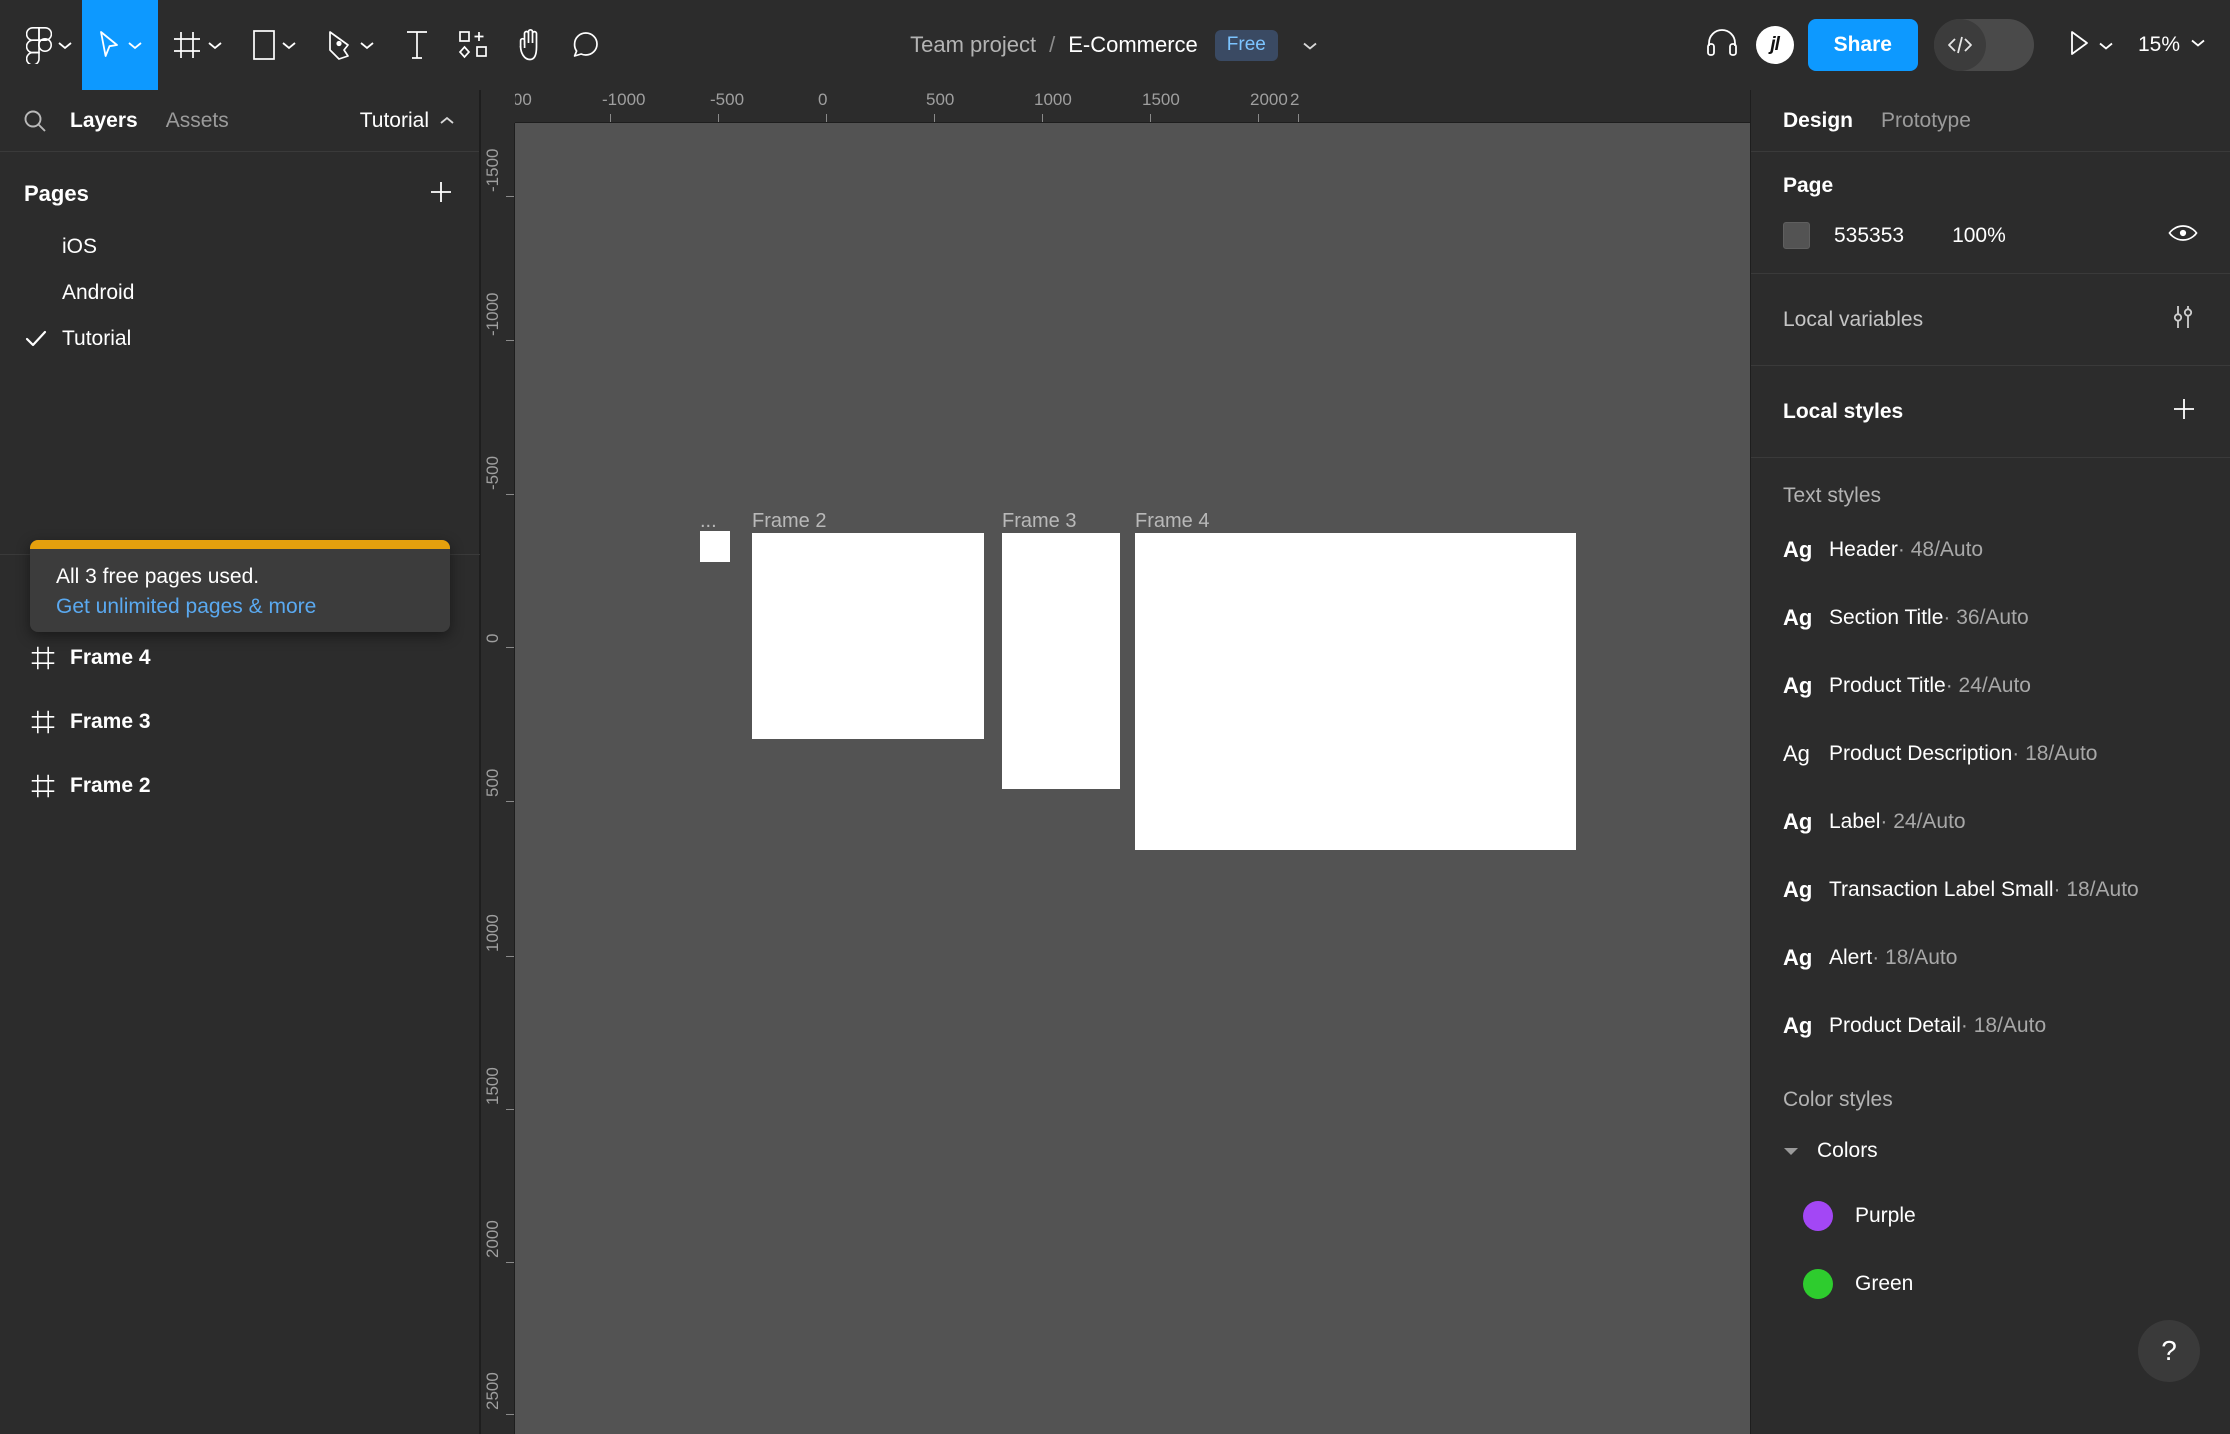 Image resolution: width=2230 pixels, height=1434 pixels. I want to click on color-group-label: Colors, so click(1847, 1150).